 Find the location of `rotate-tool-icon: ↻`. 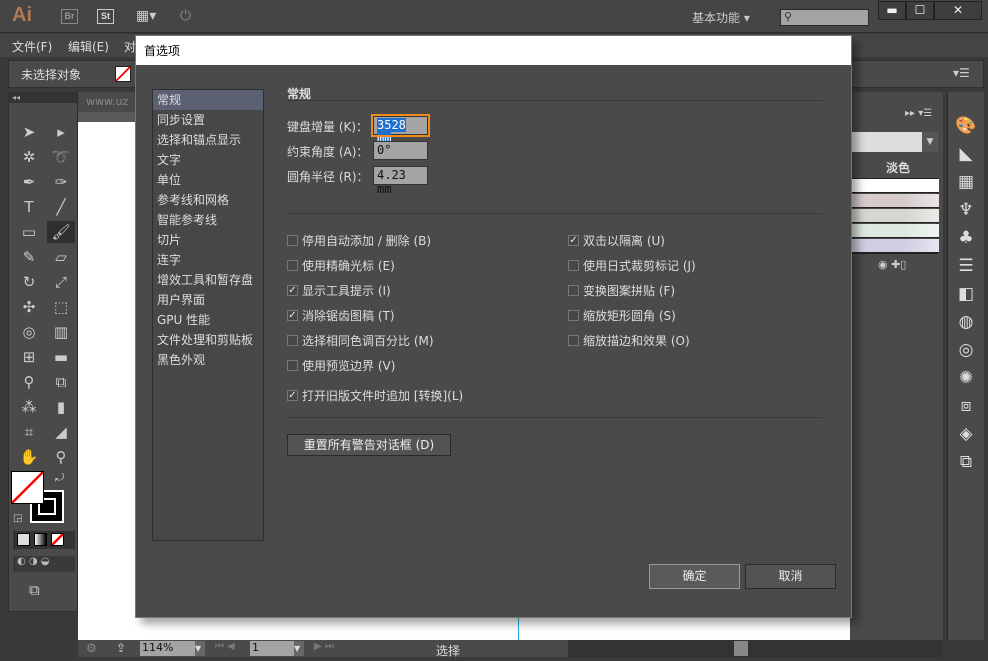

rotate-tool-icon: ↻ is located at coordinates (29, 282).